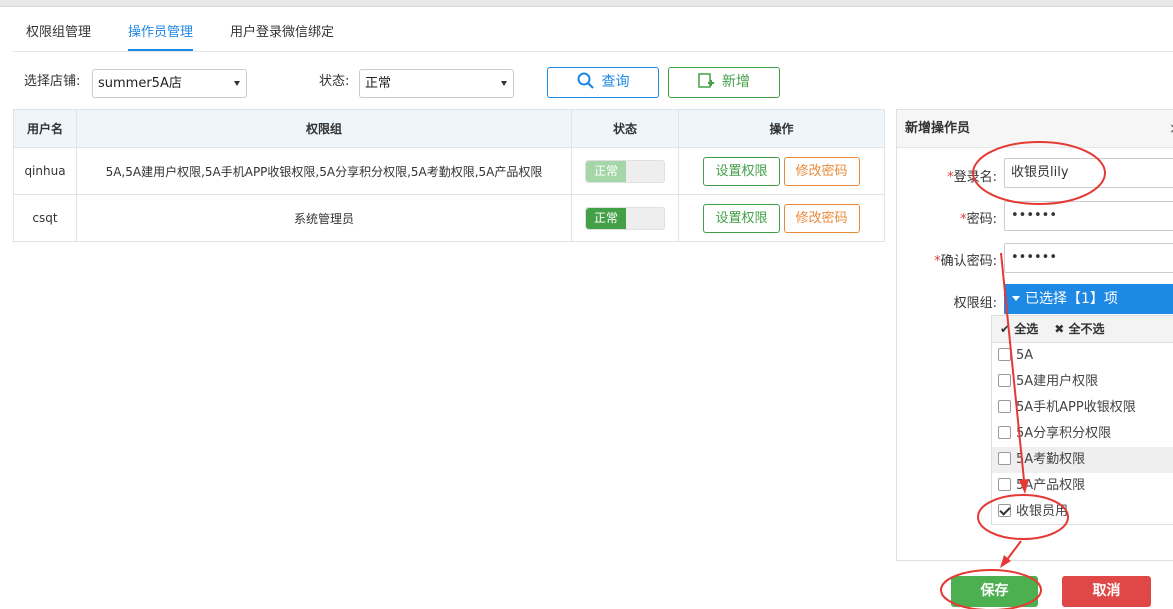 This screenshot has width=1173, height=609. I want to click on select-none-button: ✖ 全不选, so click(1083, 329).